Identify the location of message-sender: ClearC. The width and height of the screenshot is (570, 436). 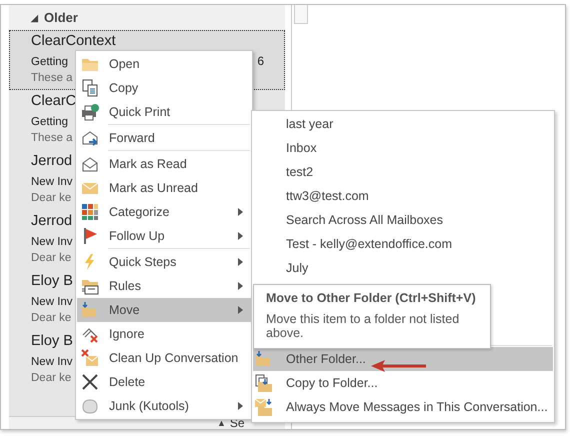
(53, 101).